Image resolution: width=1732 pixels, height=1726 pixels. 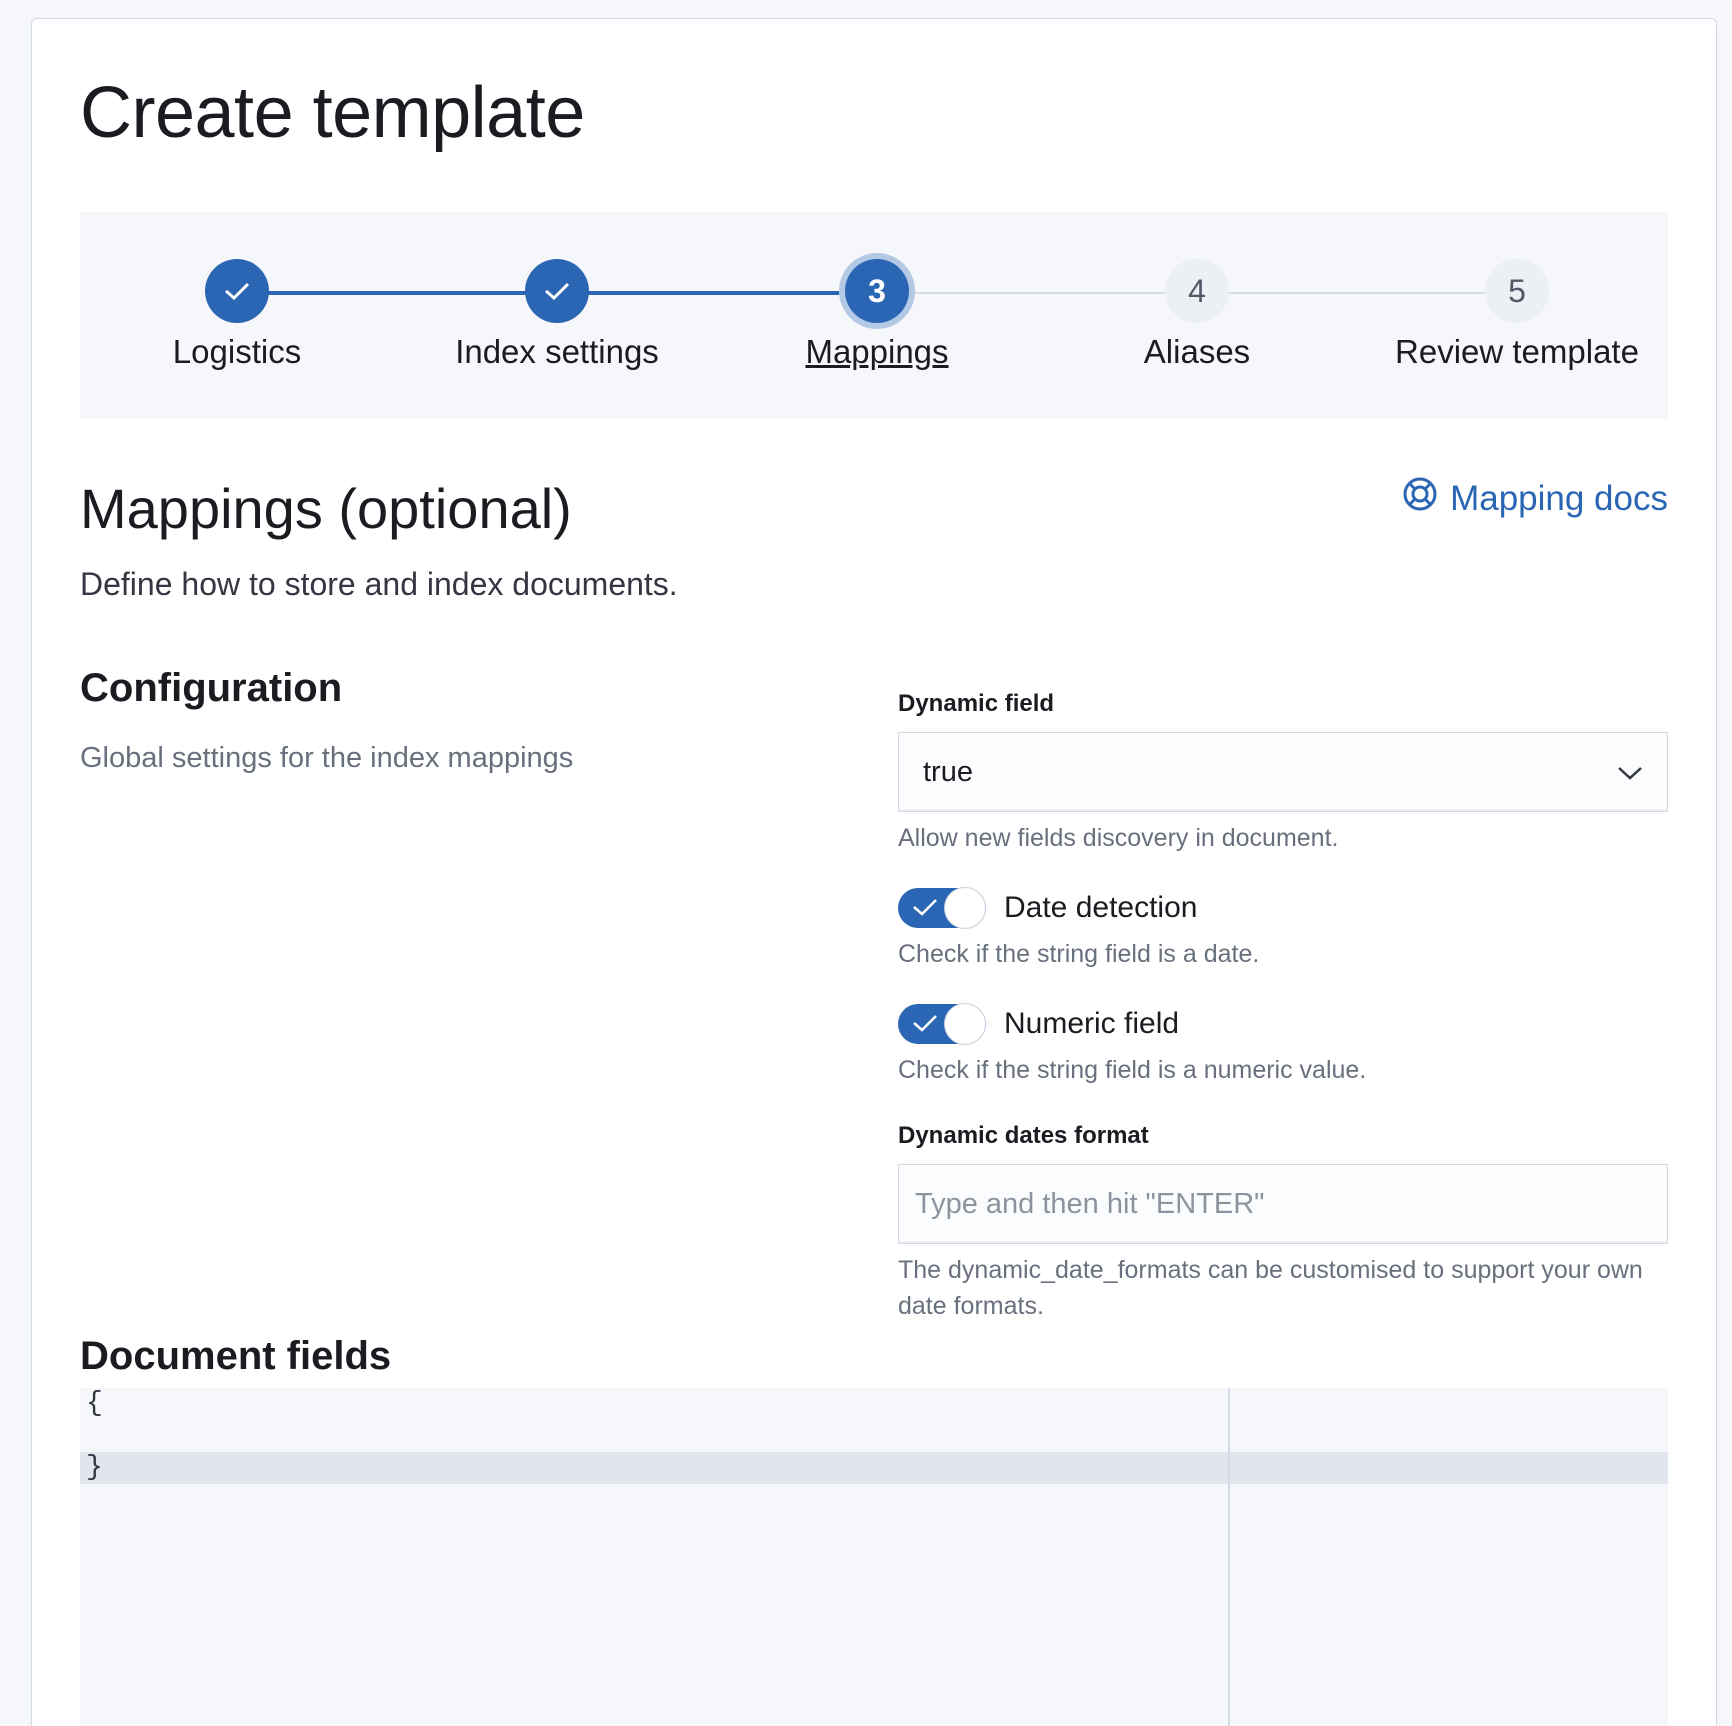 I want to click on dynamic-field-select: true, so click(x=1283, y=772).